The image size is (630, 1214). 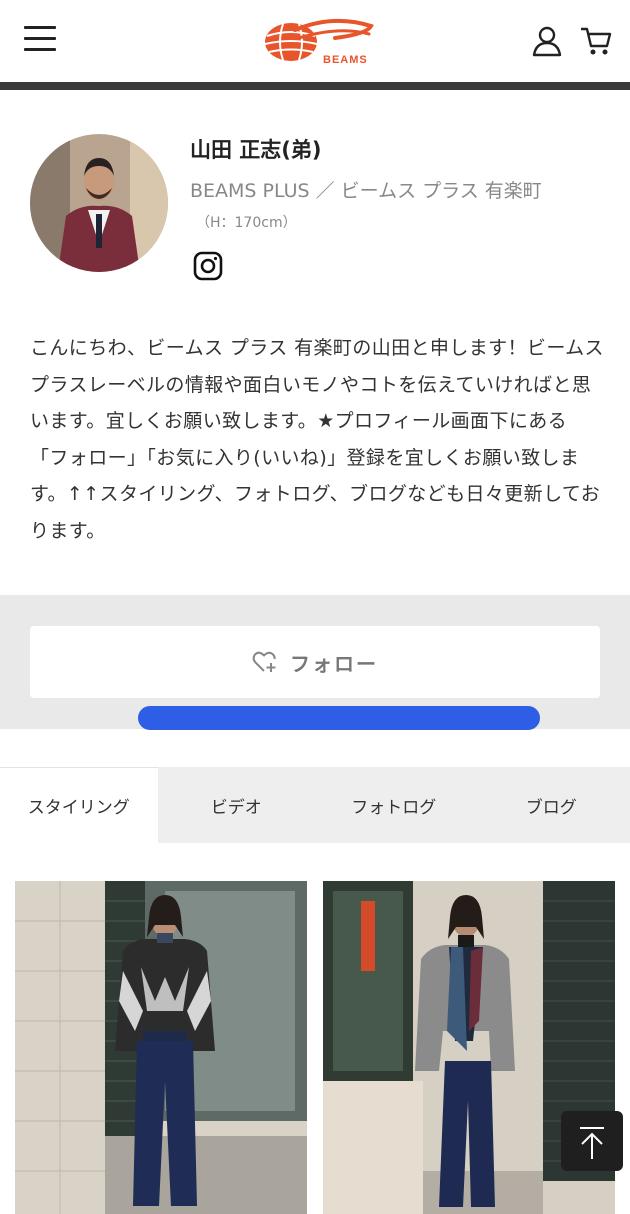 What do you see at coordinates (42, 41) in the screenshot?
I see `hamburger-menu-icon` at bounding box center [42, 41].